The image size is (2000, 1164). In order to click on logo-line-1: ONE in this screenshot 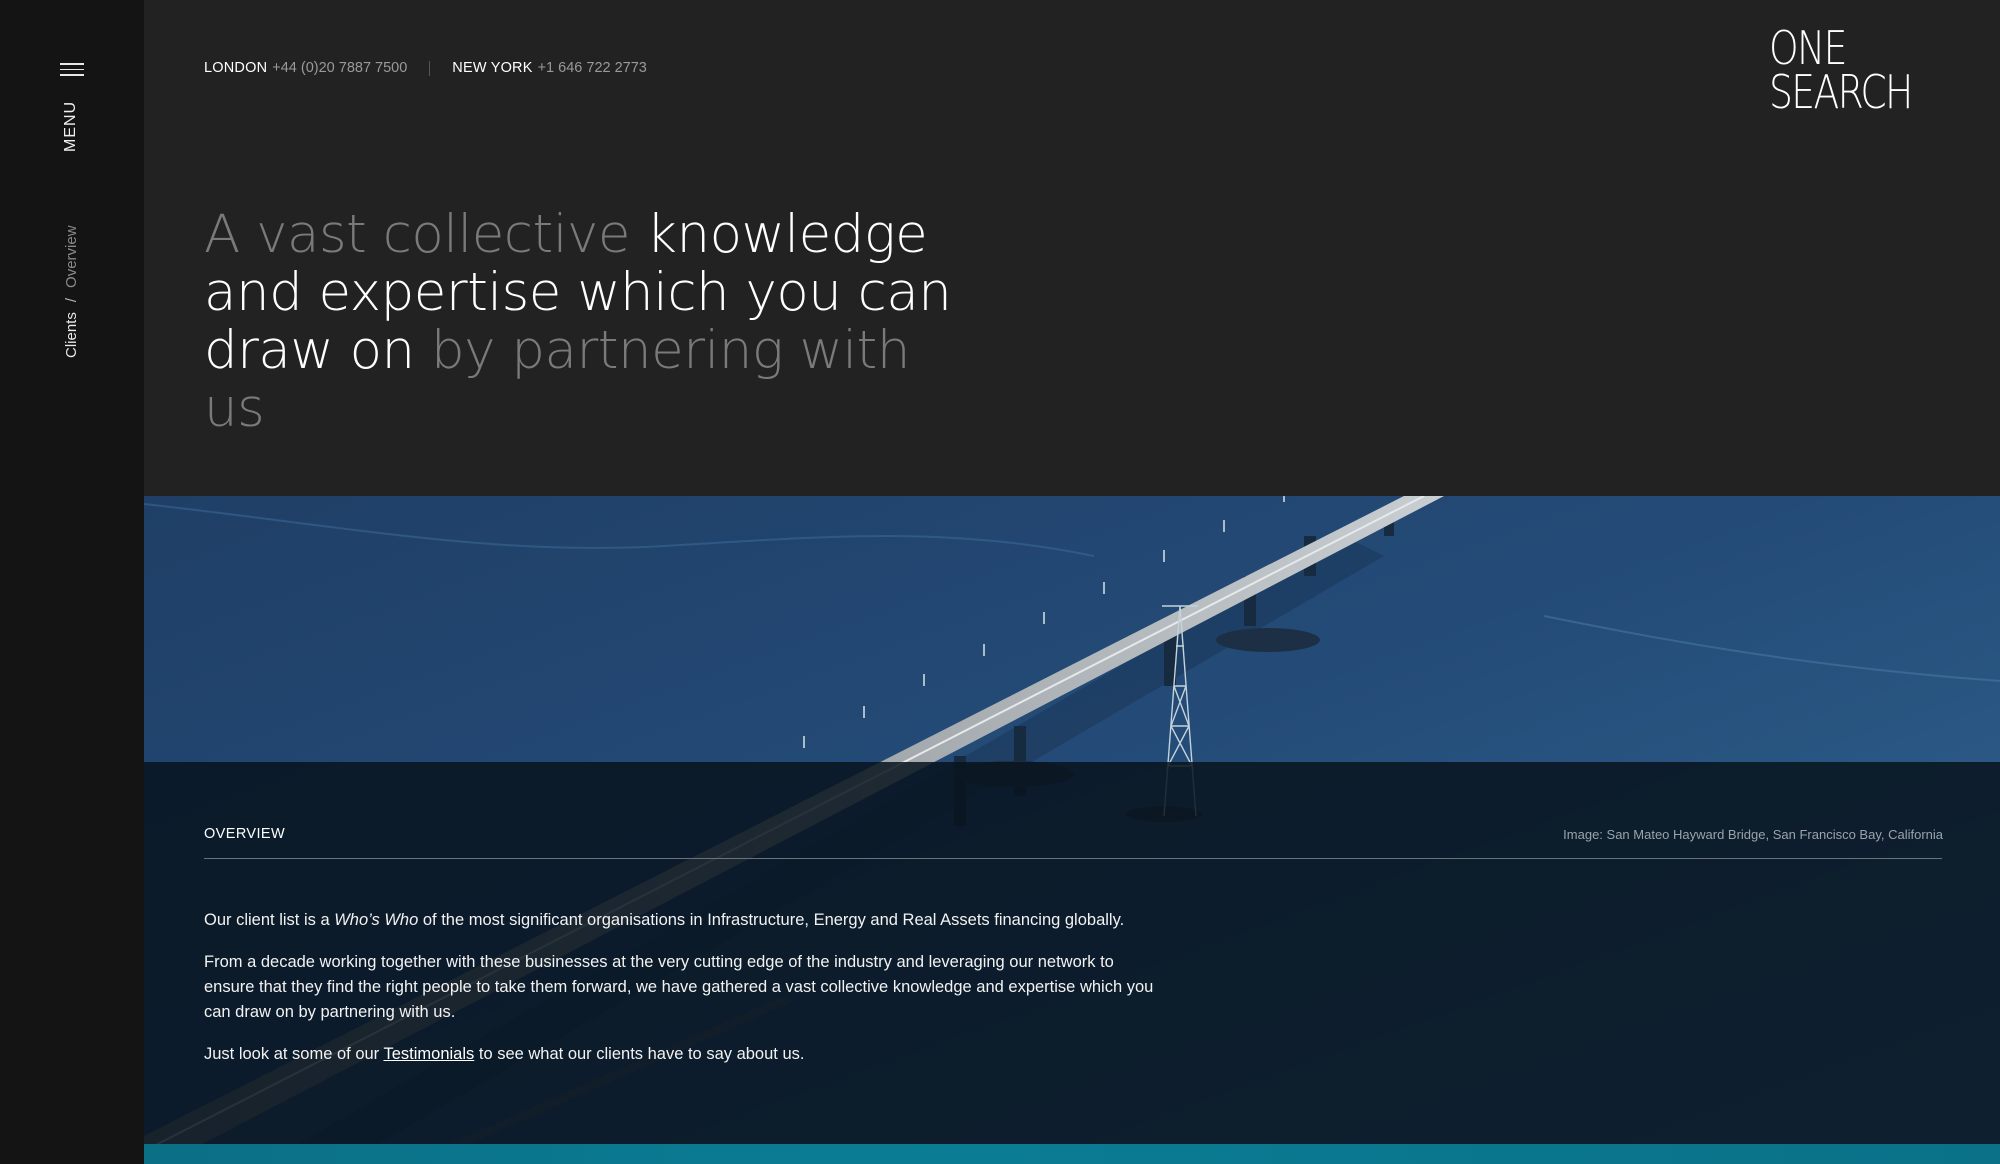, I will do `click(1807, 48)`.